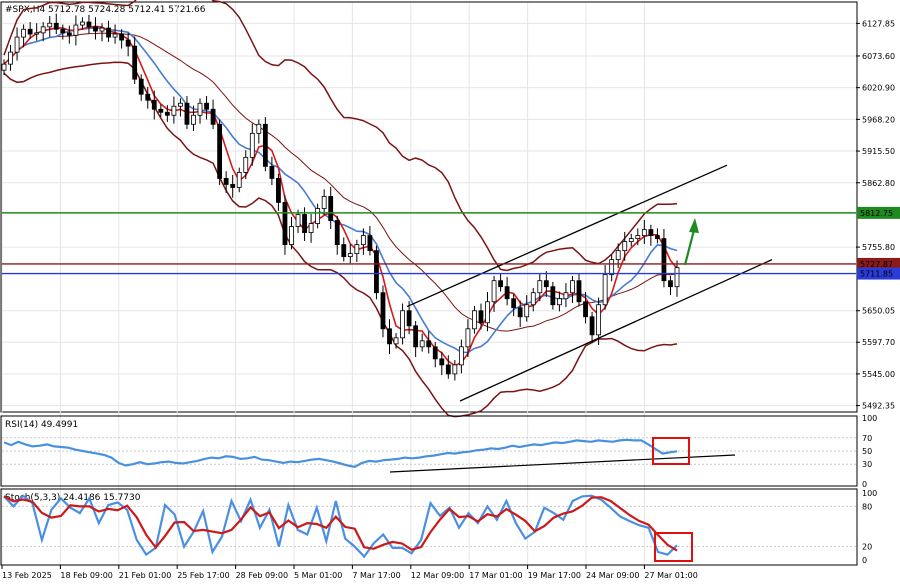 The height and width of the screenshot is (585, 900). What do you see at coordinates (203, 575) in the screenshot?
I see `x-tick-label: 25 Feb 17:00` at bounding box center [203, 575].